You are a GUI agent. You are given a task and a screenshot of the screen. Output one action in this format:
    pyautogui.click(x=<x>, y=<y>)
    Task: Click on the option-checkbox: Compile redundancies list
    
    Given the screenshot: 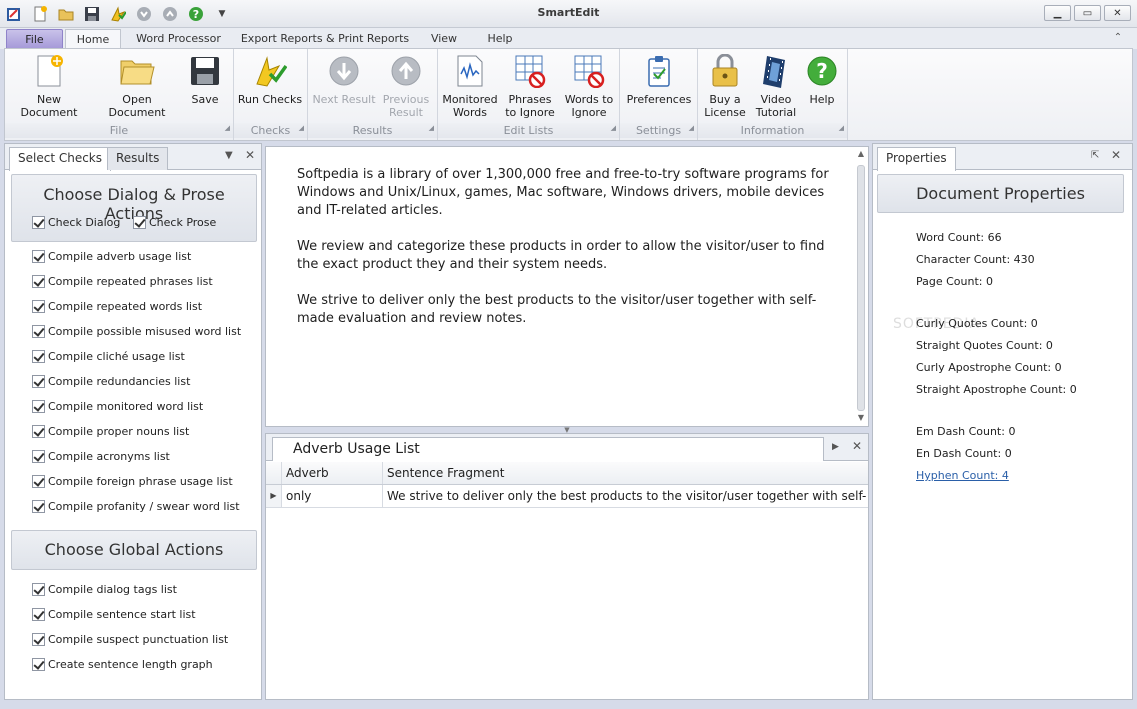 What is the action you would take?
    pyautogui.click(x=111, y=381)
    